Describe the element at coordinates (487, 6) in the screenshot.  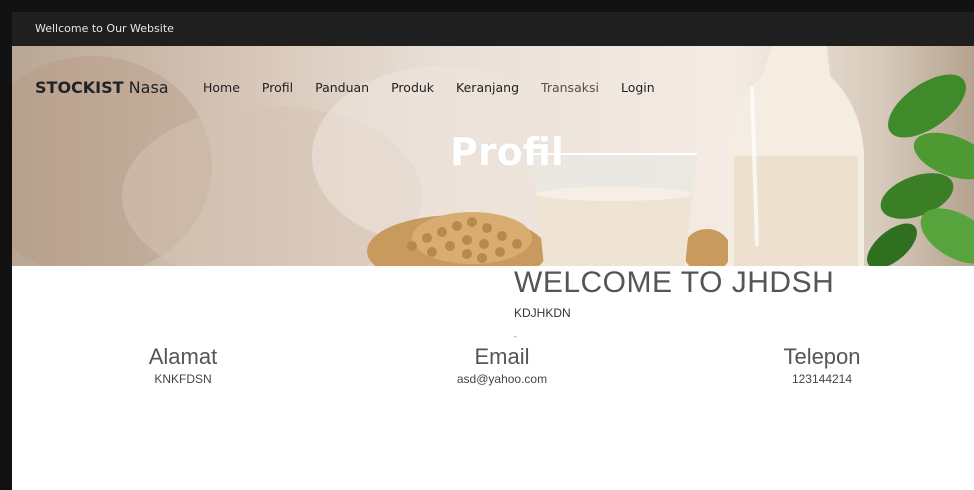
I see `window-border-top` at that location.